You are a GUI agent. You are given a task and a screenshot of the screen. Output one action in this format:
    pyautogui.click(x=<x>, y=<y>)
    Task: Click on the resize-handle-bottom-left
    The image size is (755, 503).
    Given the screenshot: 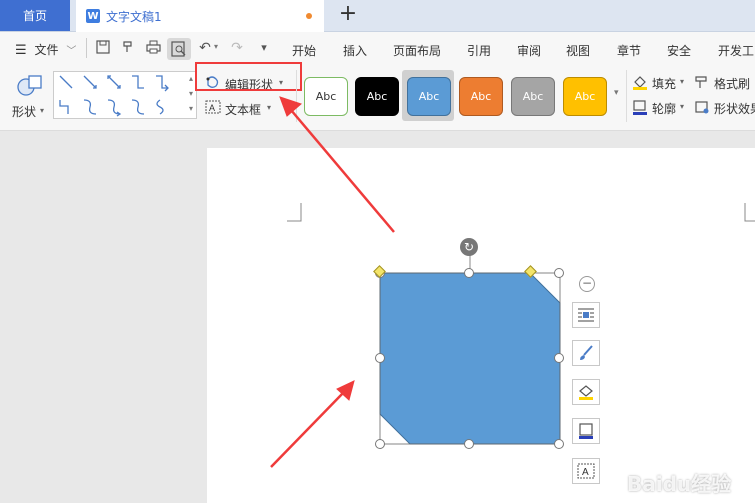 What is the action you would take?
    pyautogui.click(x=380, y=444)
    